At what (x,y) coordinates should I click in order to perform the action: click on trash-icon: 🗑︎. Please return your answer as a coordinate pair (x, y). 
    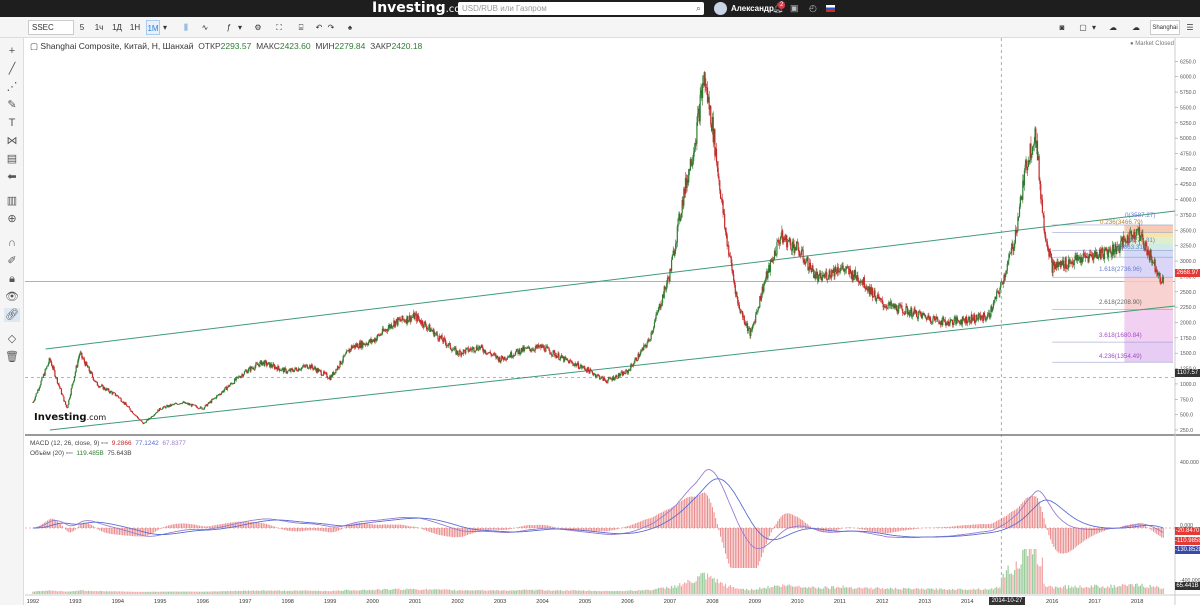
    Looking at the image, I should click on (12, 357).